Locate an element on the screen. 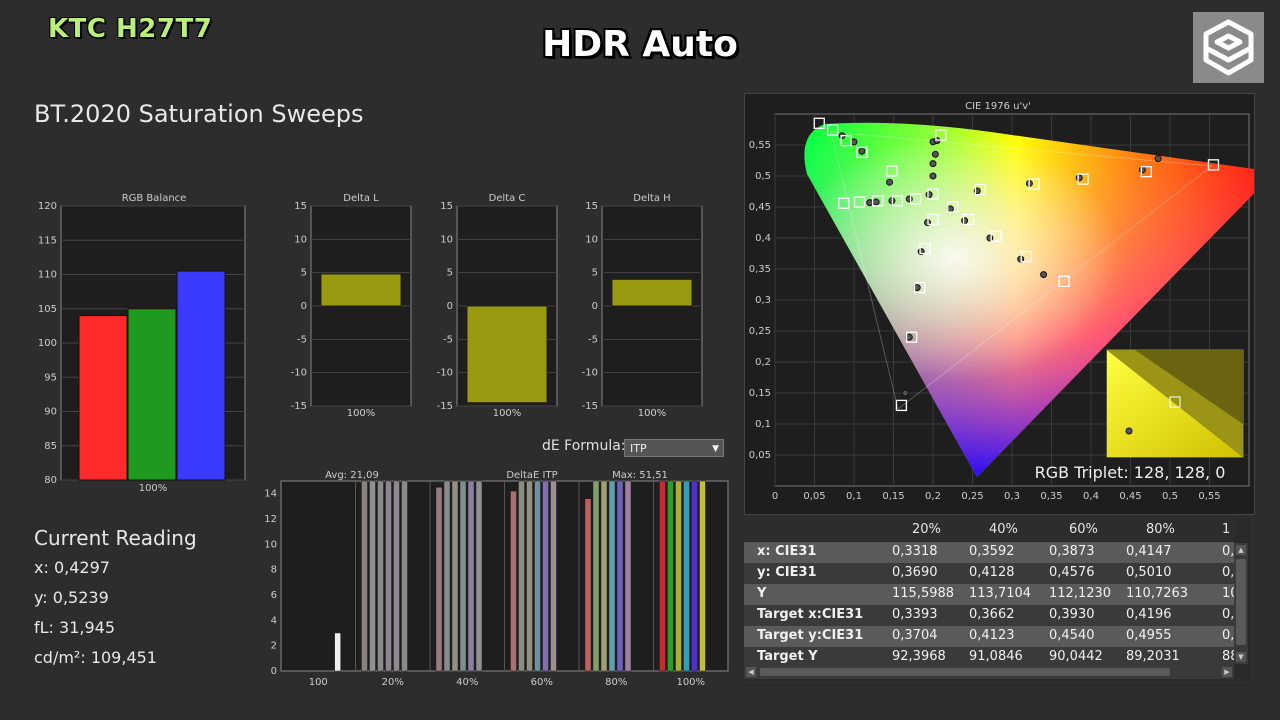 This screenshot has width=1280, height=720. x-tick-label: 0 is located at coordinates (775, 496).